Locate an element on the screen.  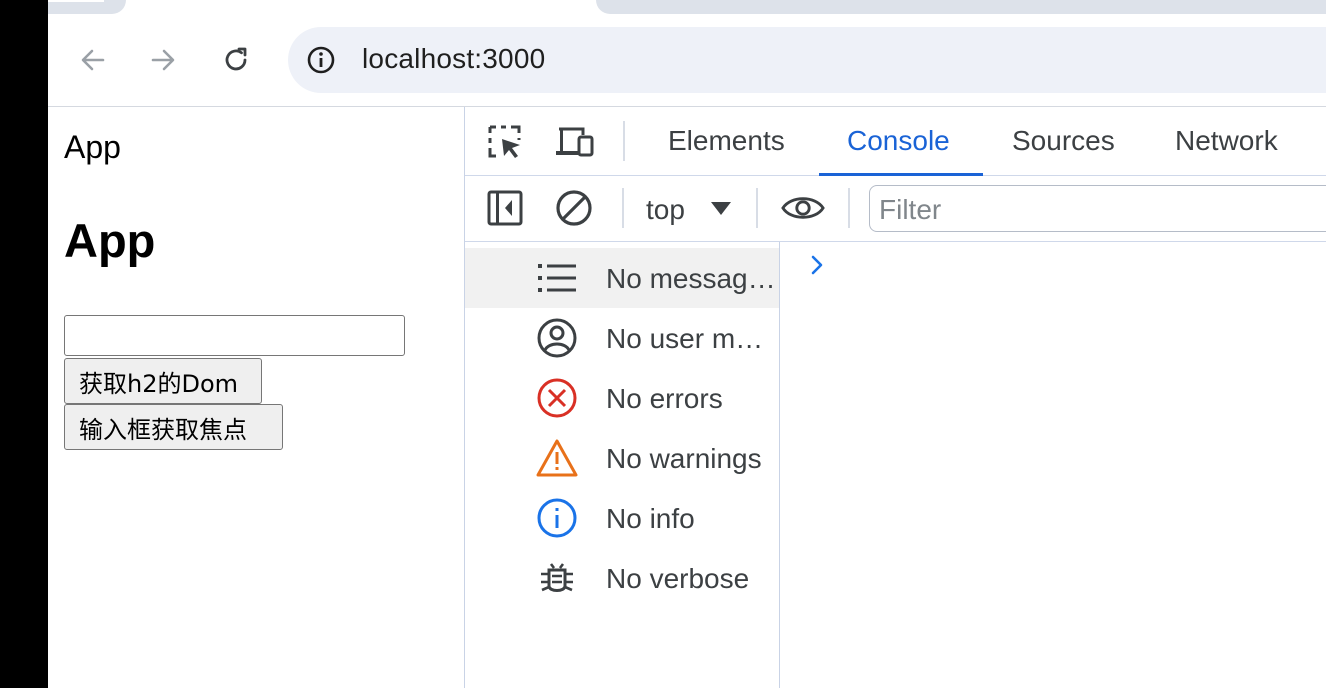
sidebar-item-label: No info is located at coordinates (650, 518).